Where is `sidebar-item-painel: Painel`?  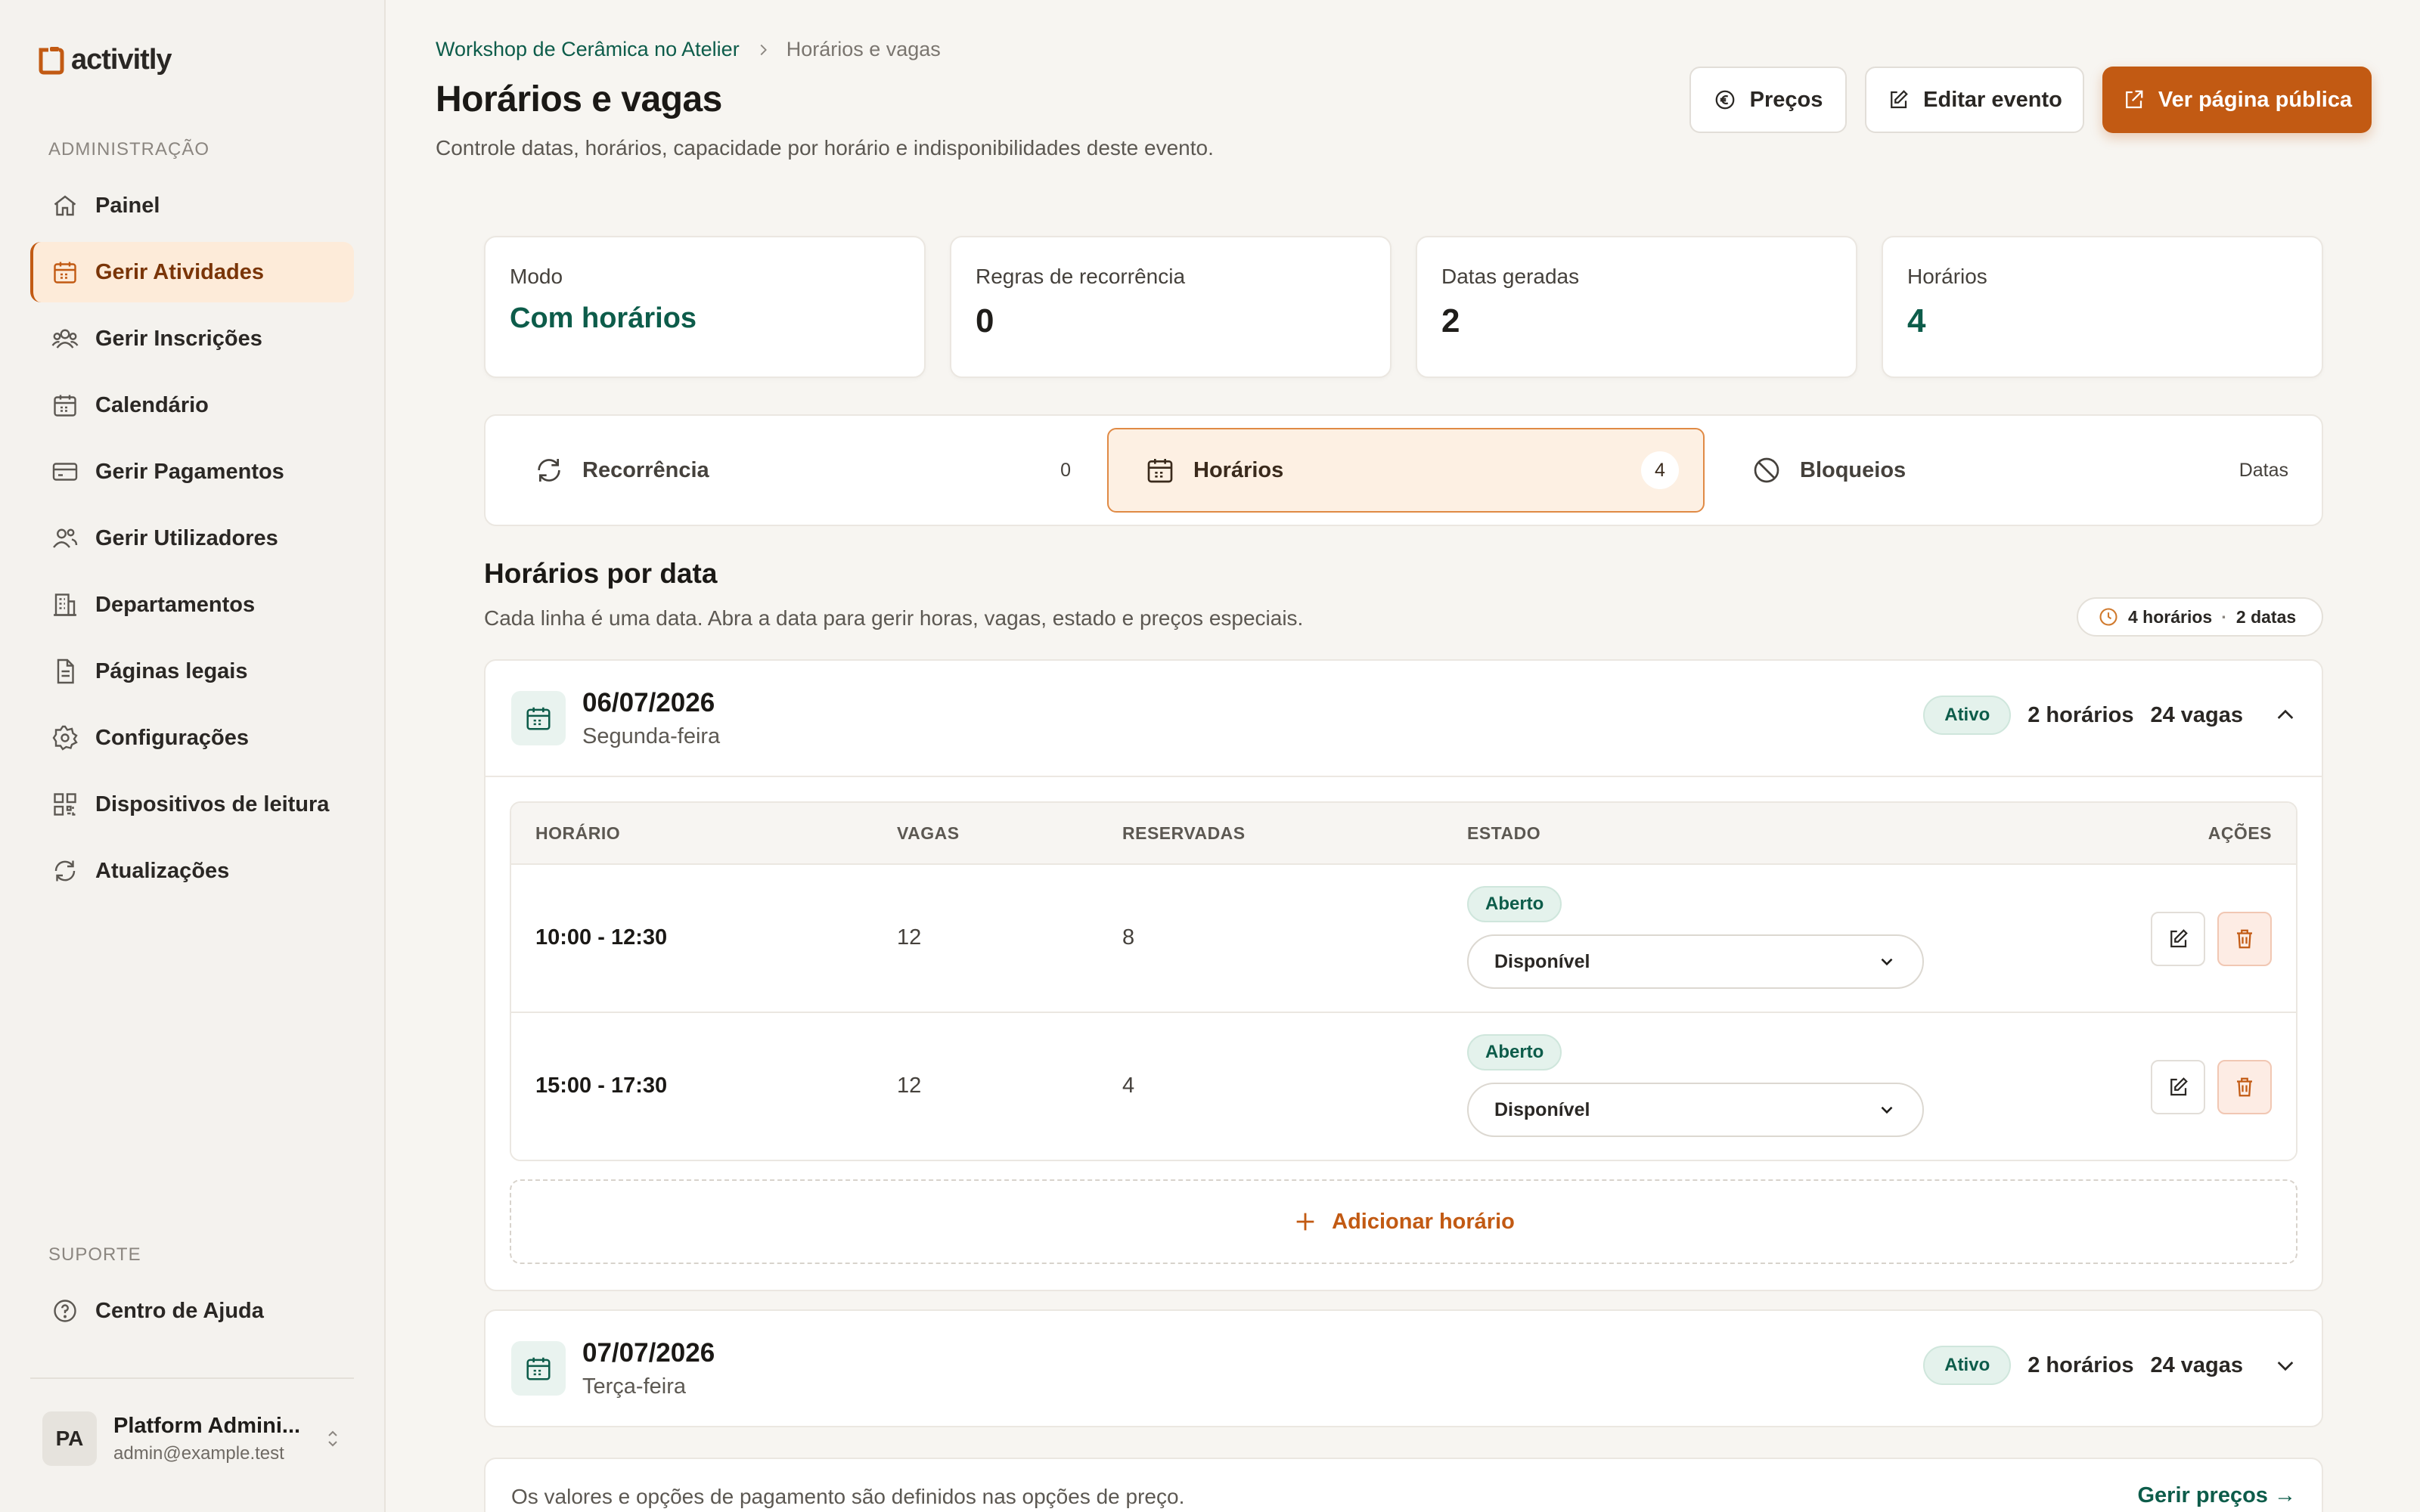 sidebar-item-painel: Painel is located at coordinates (192, 205).